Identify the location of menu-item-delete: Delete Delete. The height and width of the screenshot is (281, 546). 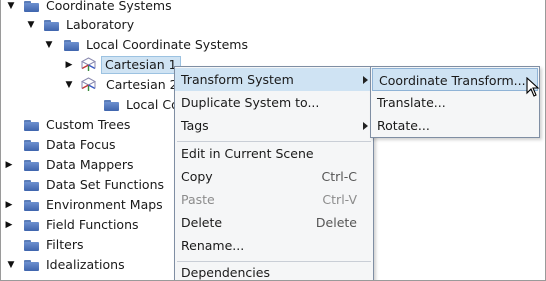
(274, 222).